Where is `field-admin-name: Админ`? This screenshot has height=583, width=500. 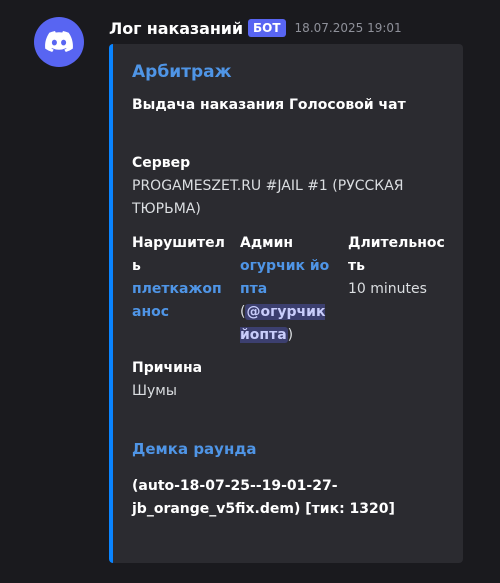 field-admin-name: Админ is located at coordinates (267, 243).